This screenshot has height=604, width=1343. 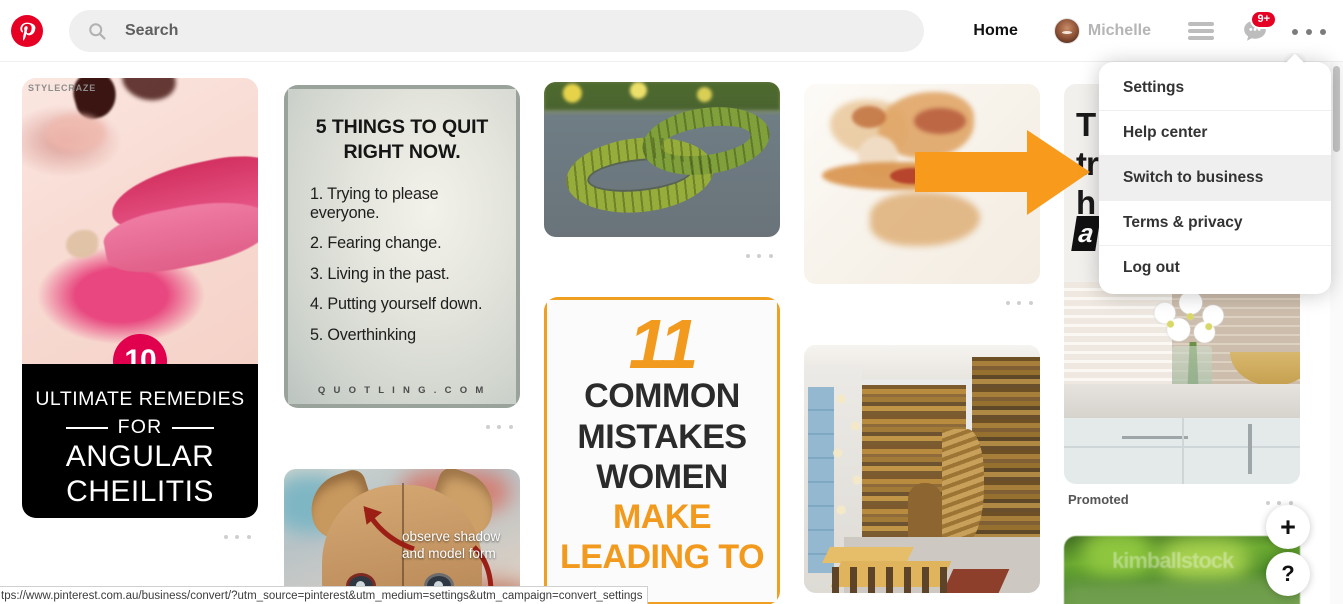 What do you see at coordinates (1309, 31) in the screenshot?
I see `more-dots-icon` at bounding box center [1309, 31].